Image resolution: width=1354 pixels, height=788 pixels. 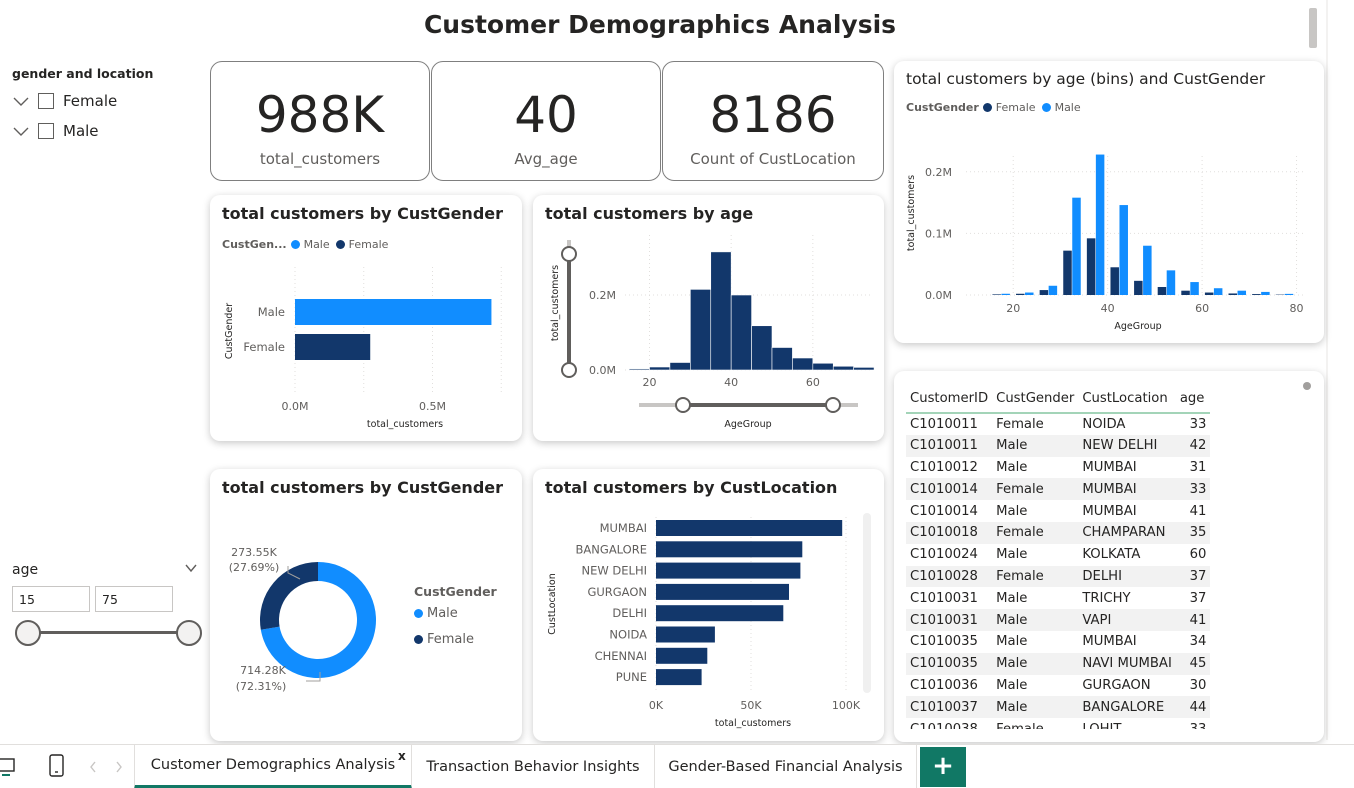 I want to click on table-cell: C1010035, so click(x=949, y=663).